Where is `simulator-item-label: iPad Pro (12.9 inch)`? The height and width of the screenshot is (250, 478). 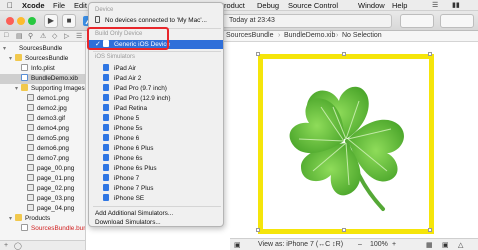 simulator-item-label: iPad Pro (12.9 inch) is located at coordinates (142, 98).